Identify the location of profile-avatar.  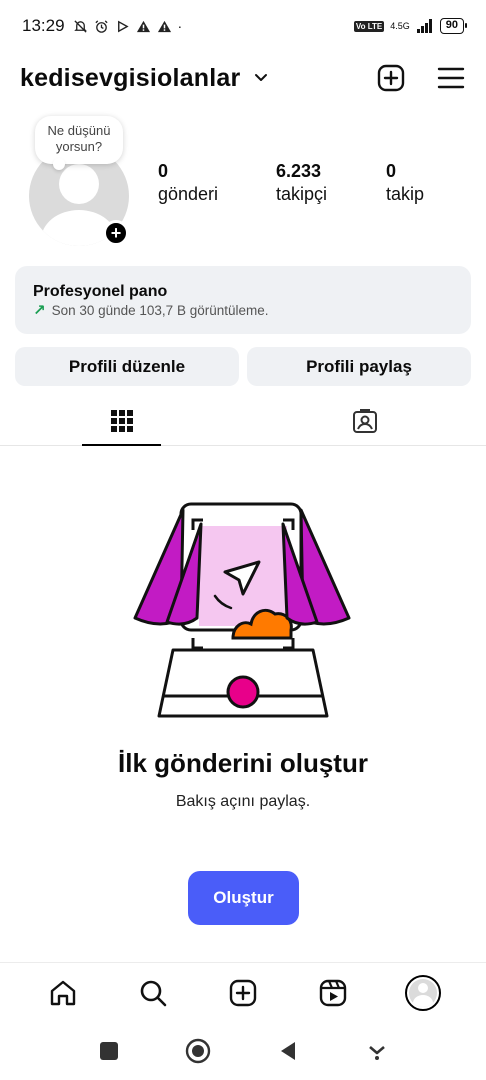
(423, 992).